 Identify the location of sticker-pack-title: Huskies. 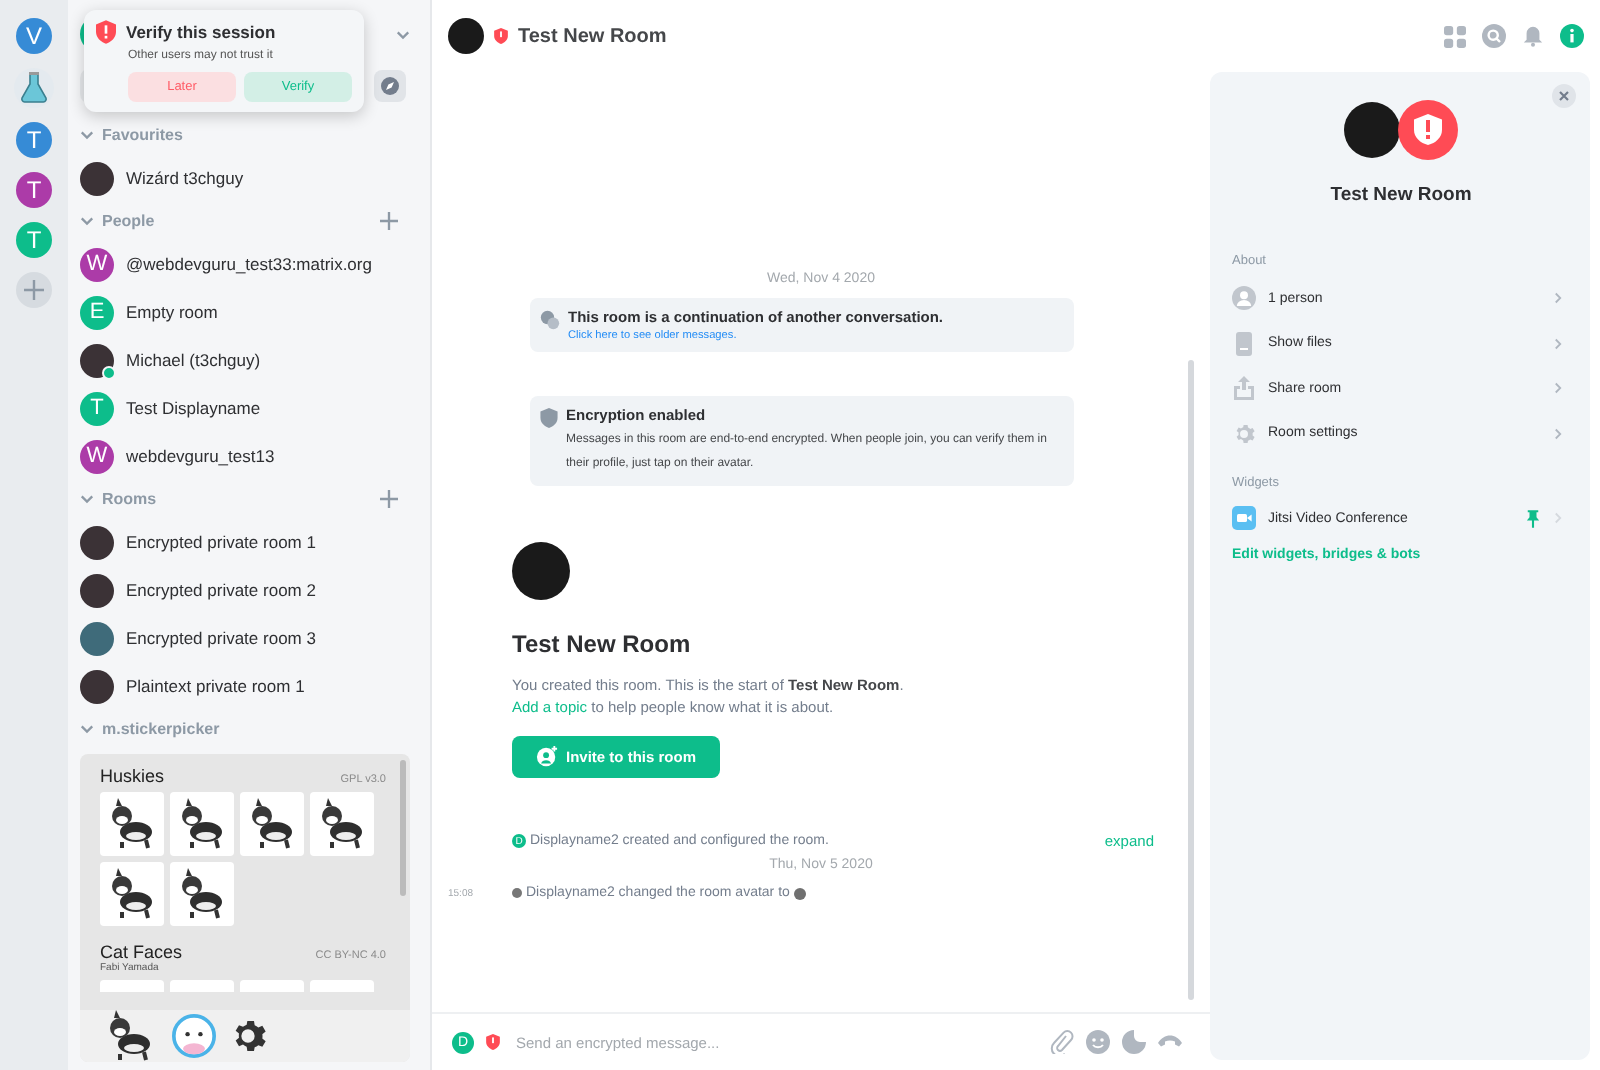
(132, 776).